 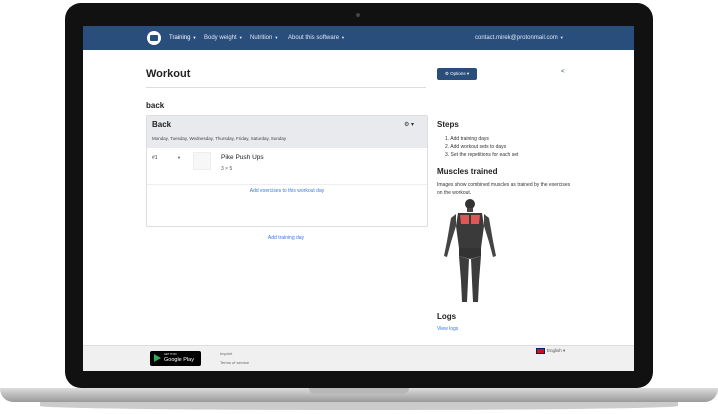 I want to click on chest-right-muscle, so click(x=475, y=219).